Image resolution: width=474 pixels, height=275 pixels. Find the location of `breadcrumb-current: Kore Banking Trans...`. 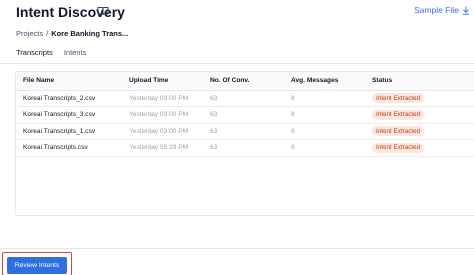

breadcrumb-current: Kore Banking Trans... is located at coordinates (90, 33).